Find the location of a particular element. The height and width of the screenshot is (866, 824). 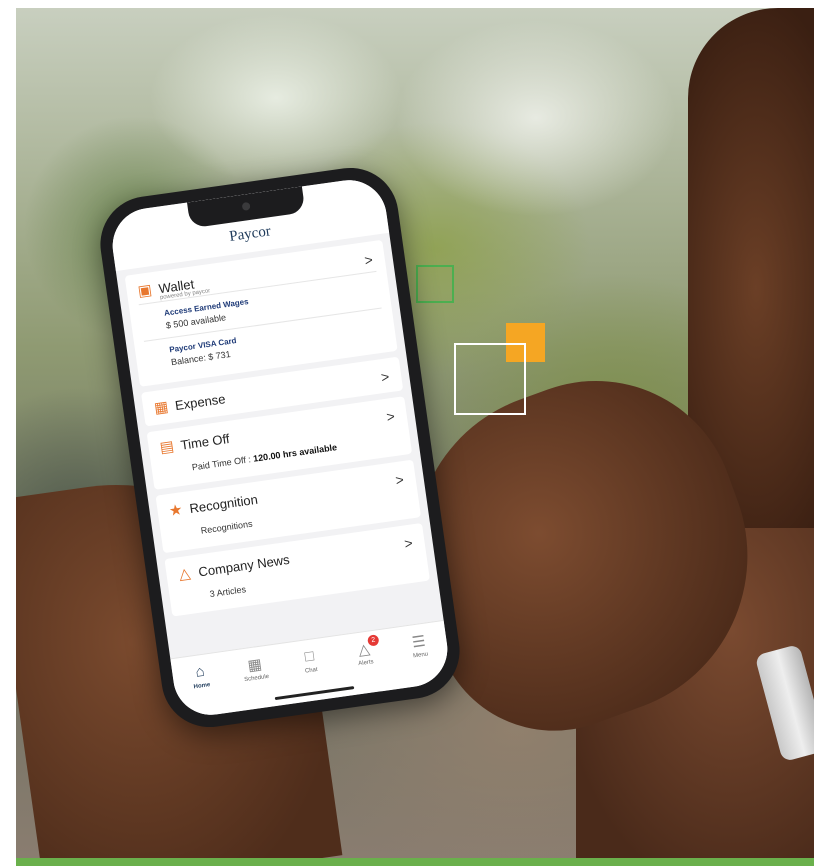

brand-logo: Paycor is located at coordinates (250, 234).